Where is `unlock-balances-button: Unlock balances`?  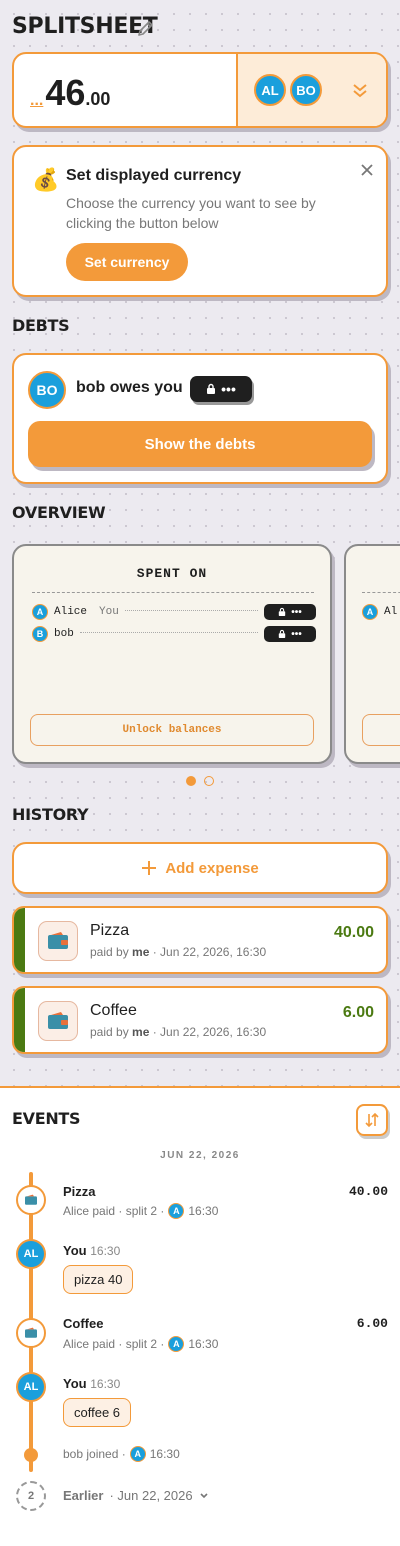 unlock-balances-button: Unlock balances is located at coordinates (172, 730).